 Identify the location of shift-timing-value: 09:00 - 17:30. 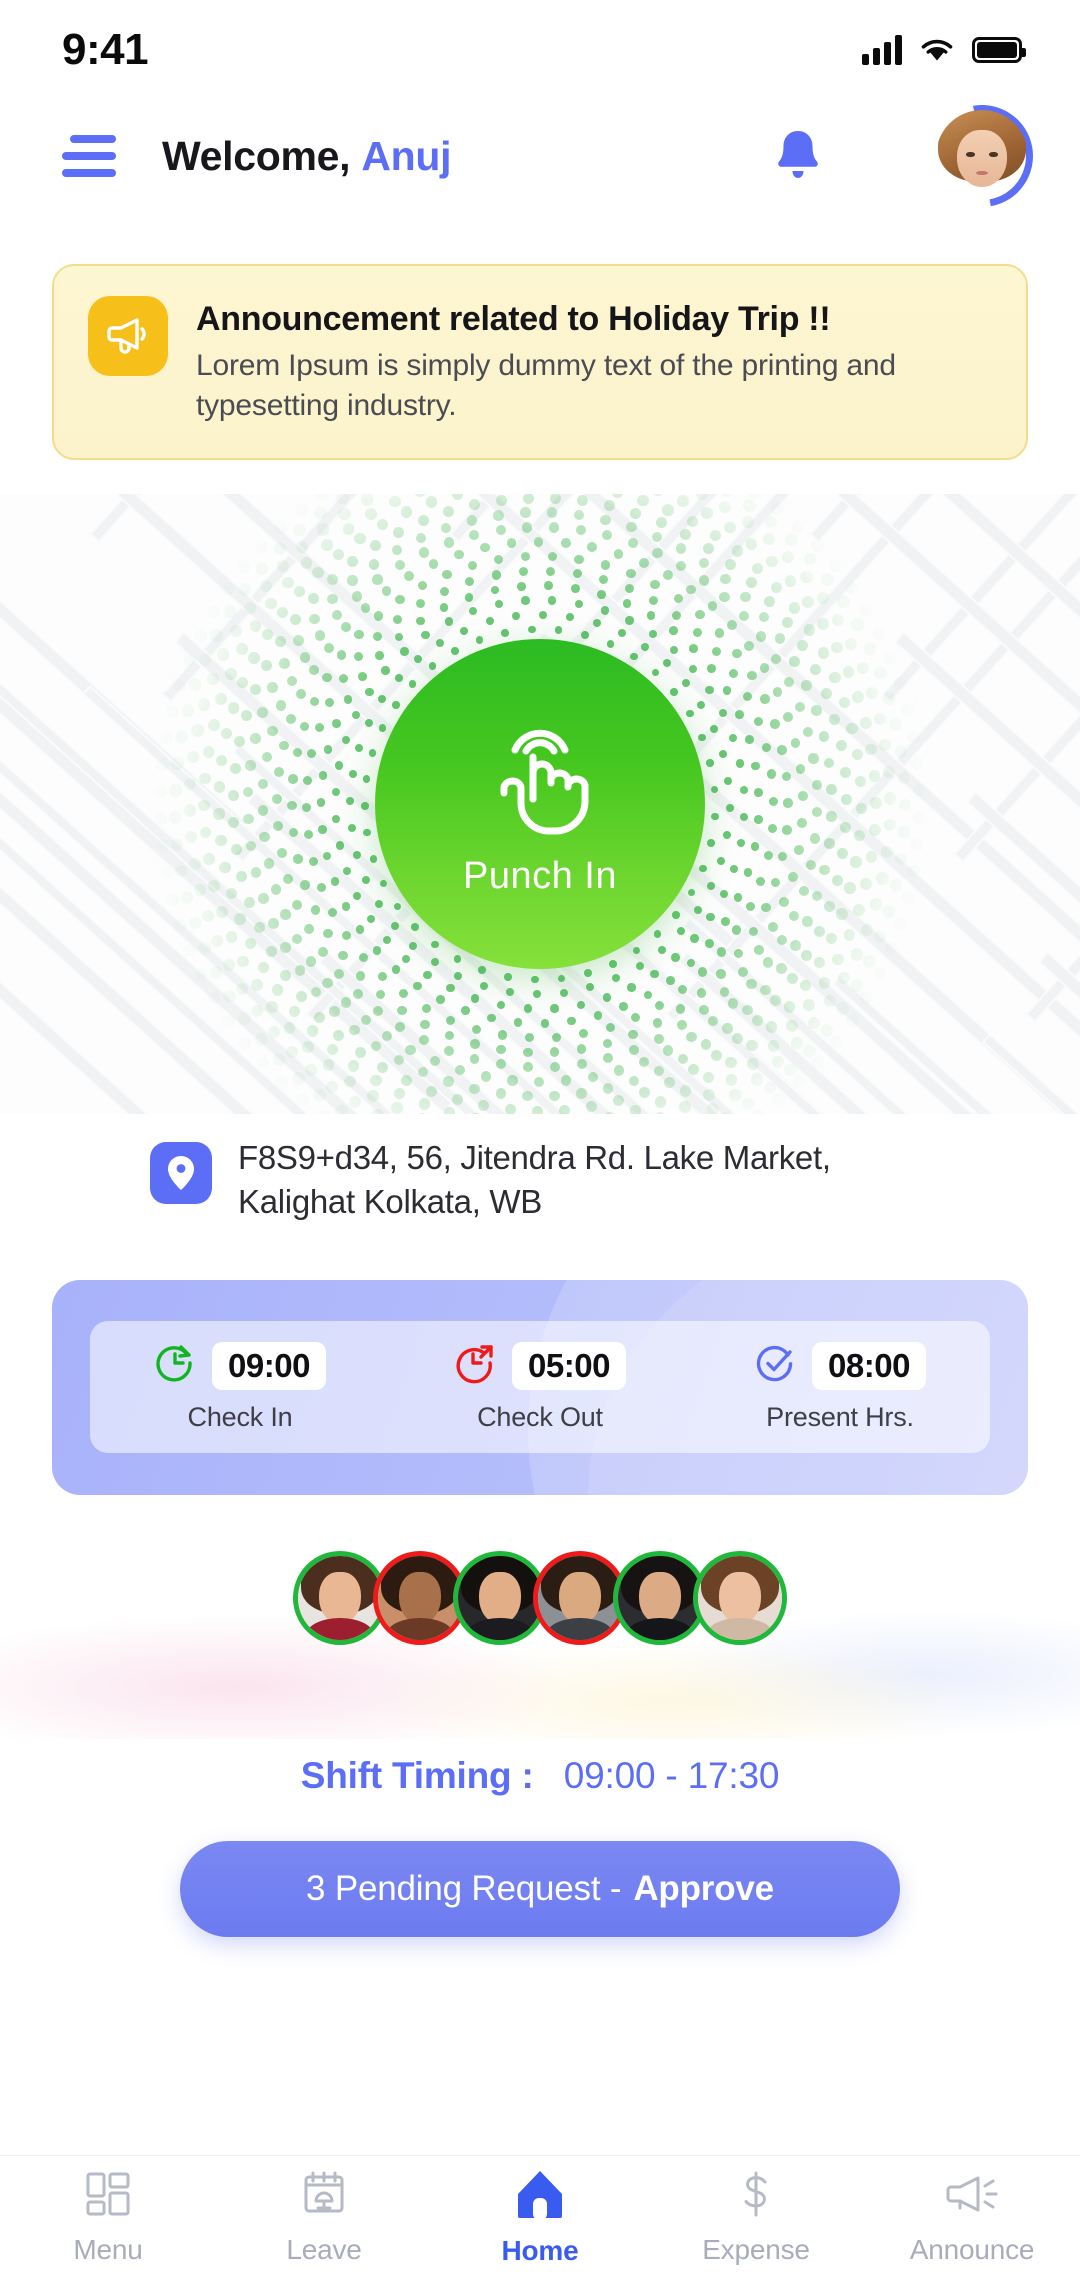
(671, 1775).